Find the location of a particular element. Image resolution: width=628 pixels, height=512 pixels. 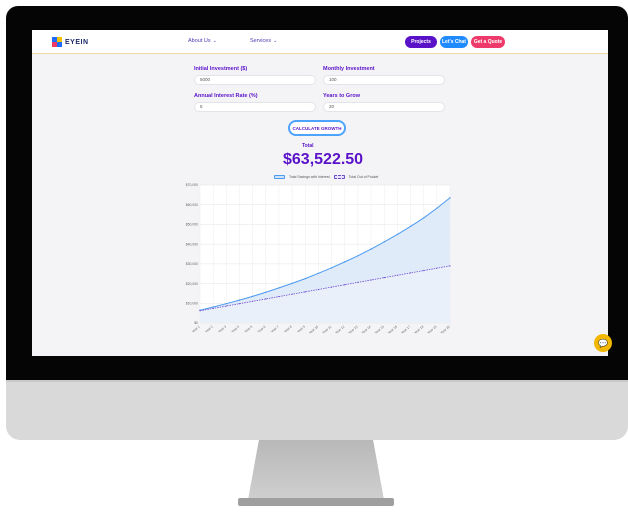

nav-about-us: About Us ⌄ is located at coordinates (202, 41).